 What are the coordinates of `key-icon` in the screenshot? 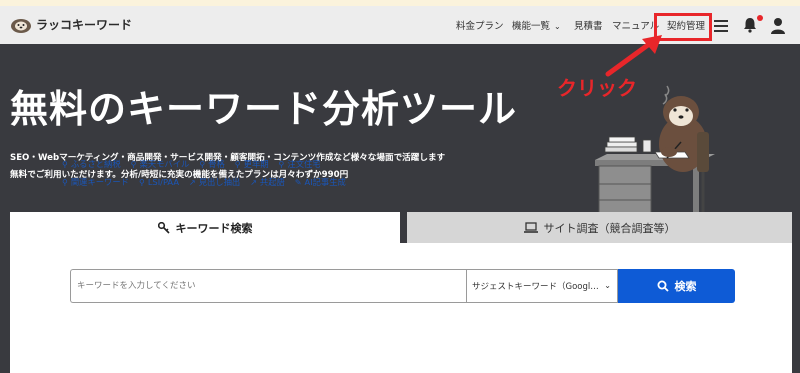 It's located at (163, 228).